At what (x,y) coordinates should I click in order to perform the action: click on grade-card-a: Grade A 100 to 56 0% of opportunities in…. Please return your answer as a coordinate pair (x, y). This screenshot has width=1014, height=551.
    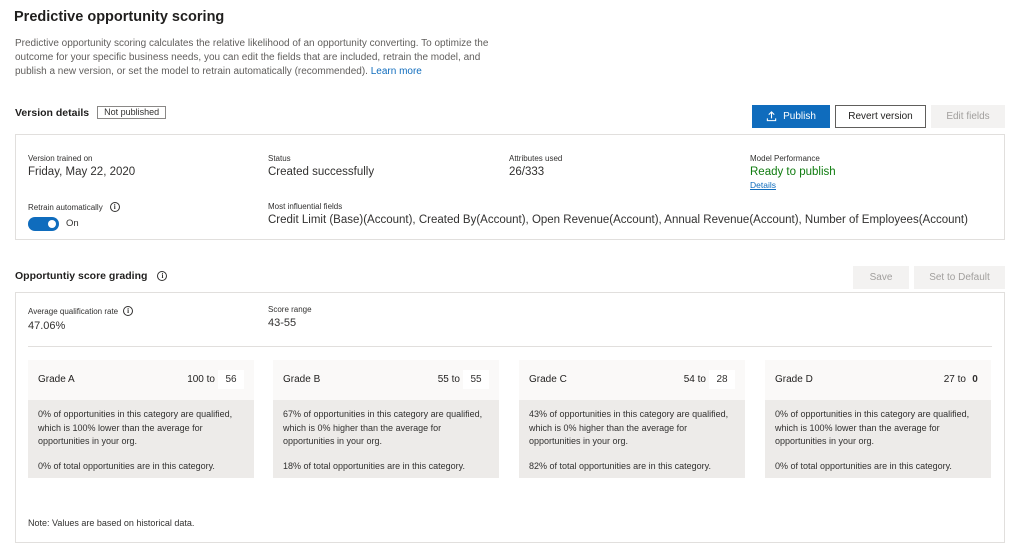
    Looking at the image, I should click on (141, 419).